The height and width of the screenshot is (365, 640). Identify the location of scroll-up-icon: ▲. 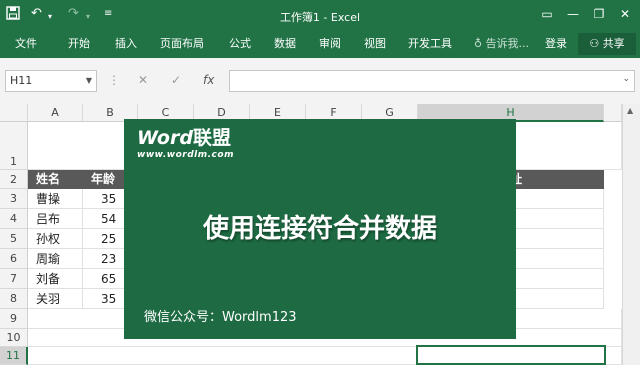
(630, 110).